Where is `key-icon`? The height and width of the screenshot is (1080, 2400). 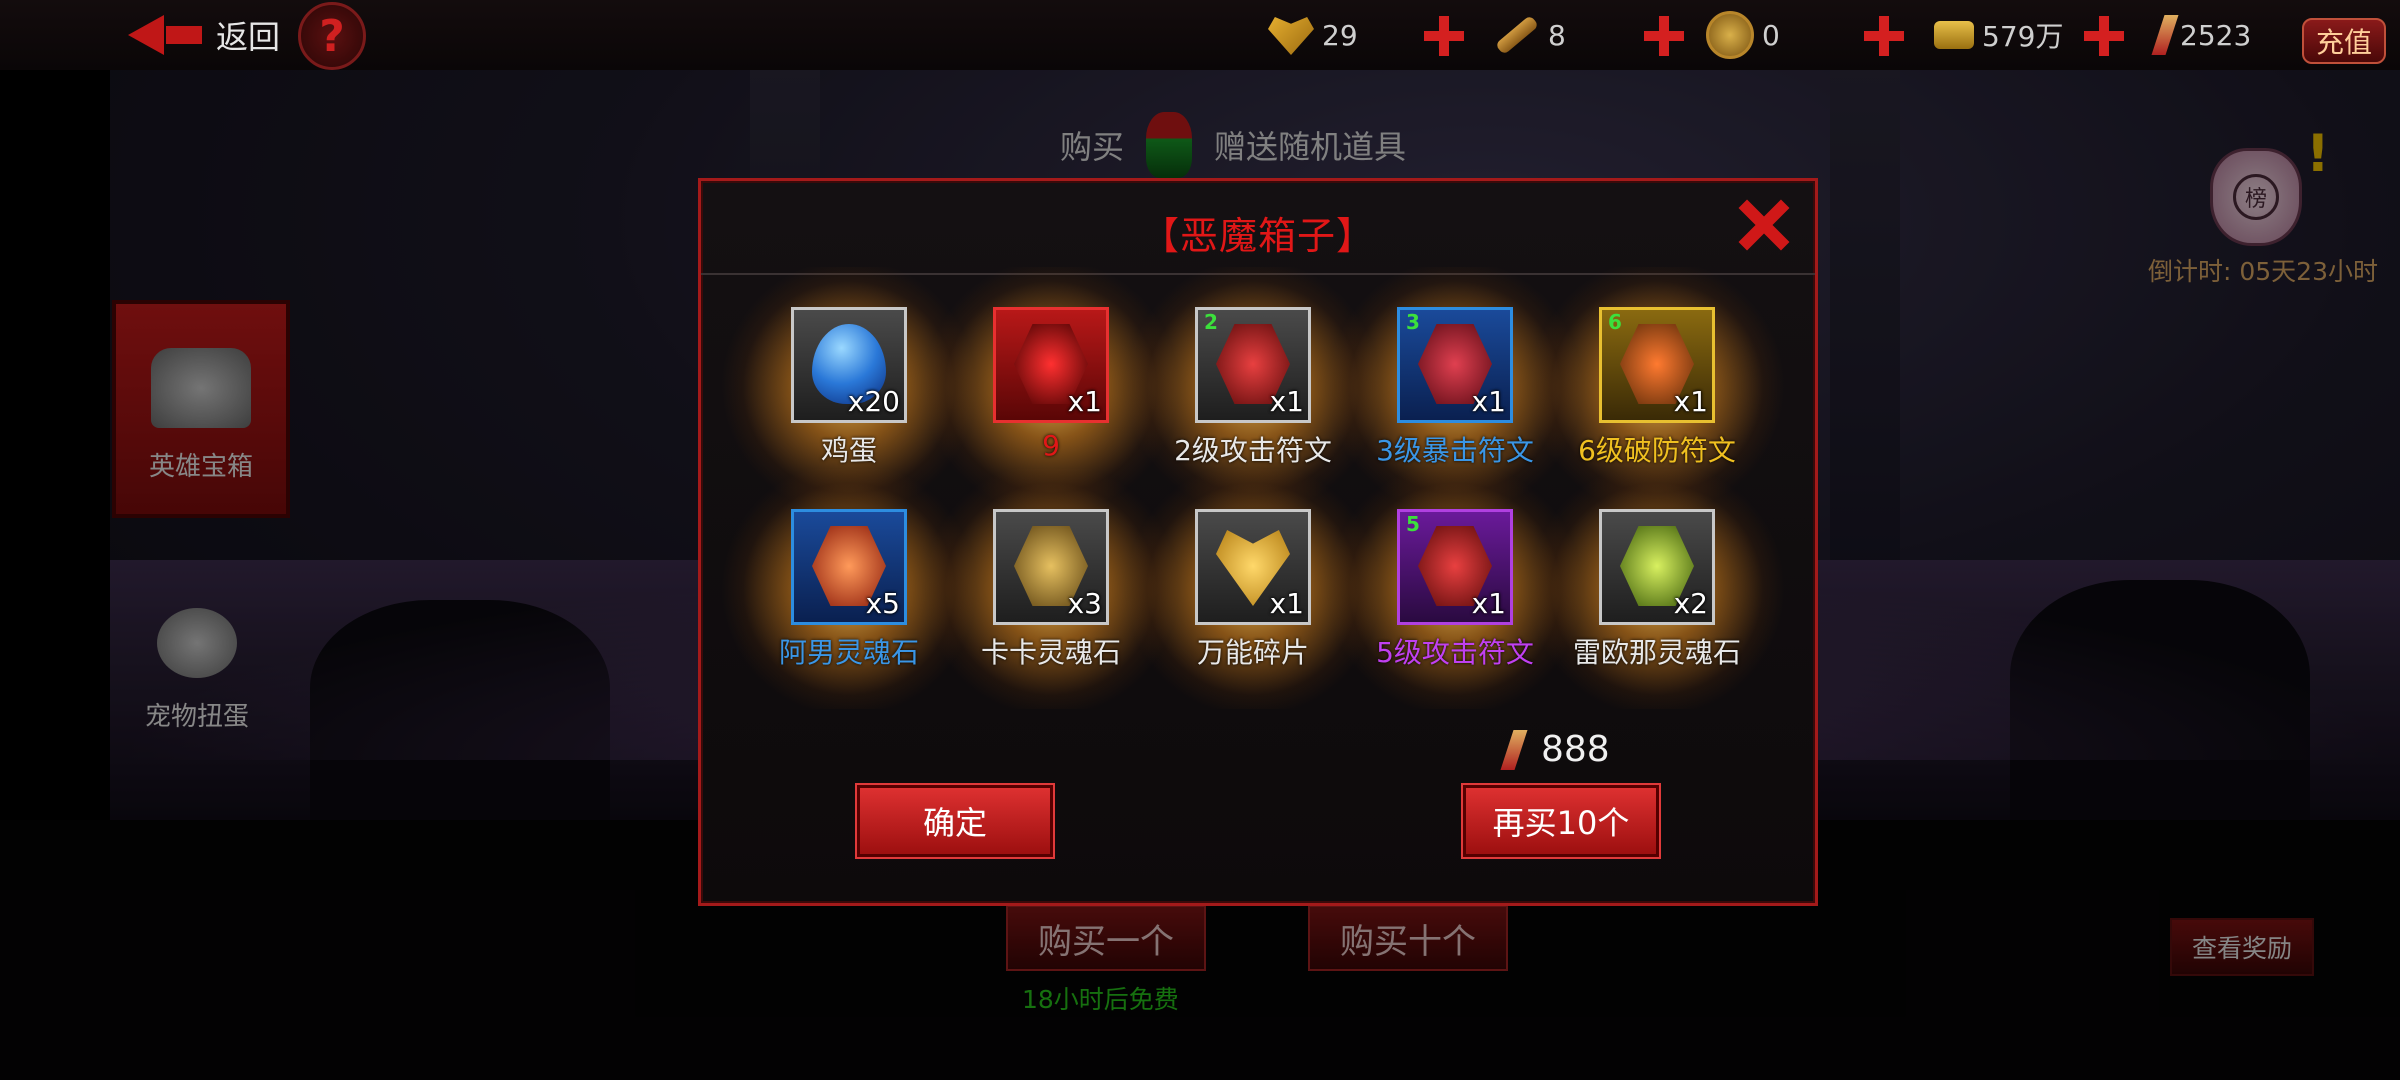
key-icon is located at coordinates (1517, 35).